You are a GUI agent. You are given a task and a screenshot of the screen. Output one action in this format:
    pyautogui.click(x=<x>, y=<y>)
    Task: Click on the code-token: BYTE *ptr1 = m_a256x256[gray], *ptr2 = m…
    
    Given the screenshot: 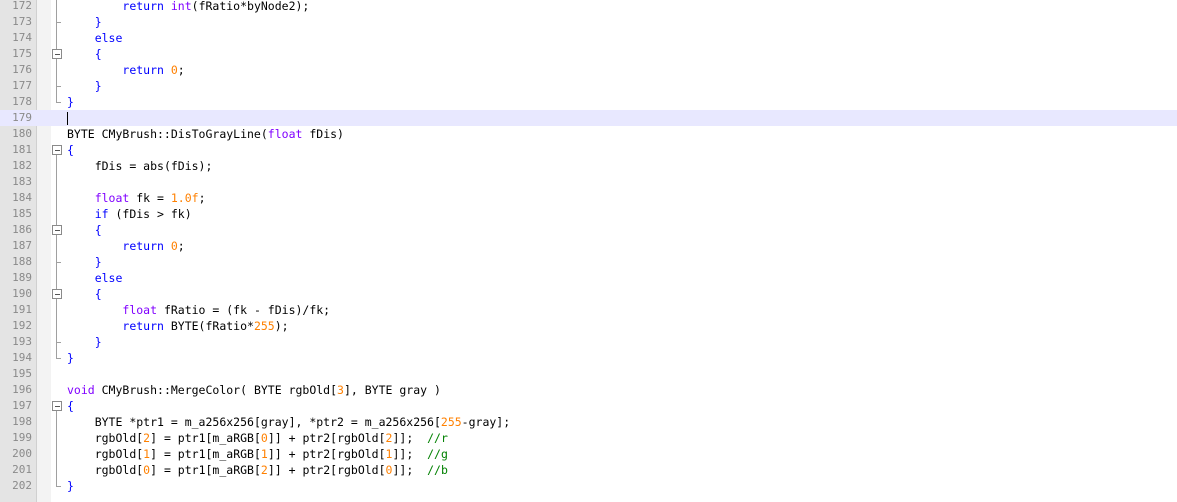 What is the action you would take?
    pyautogui.click(x=267, y=422)
    